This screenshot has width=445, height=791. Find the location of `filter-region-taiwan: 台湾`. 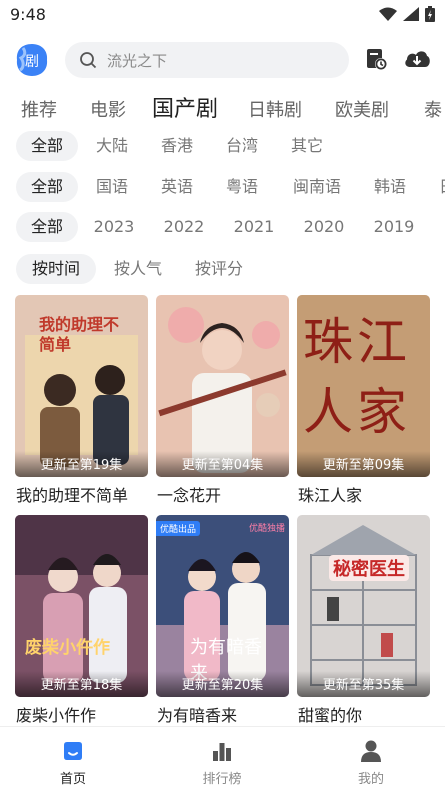

filter-region-taiwan: 台湾 is located at coordinates (242, 146).